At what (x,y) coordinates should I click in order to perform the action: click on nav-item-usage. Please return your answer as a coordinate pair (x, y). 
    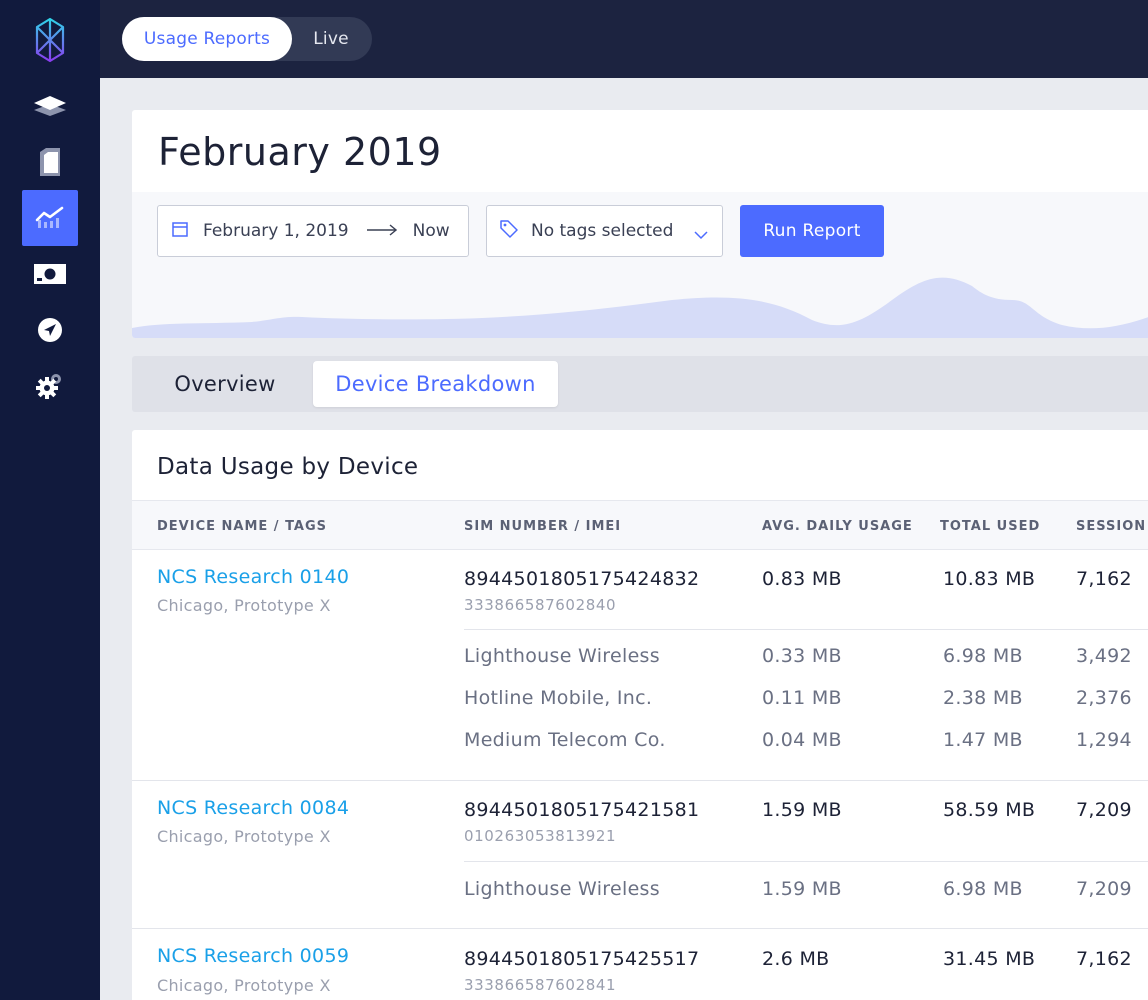
    Looking at the image, I should click on (50, 218).